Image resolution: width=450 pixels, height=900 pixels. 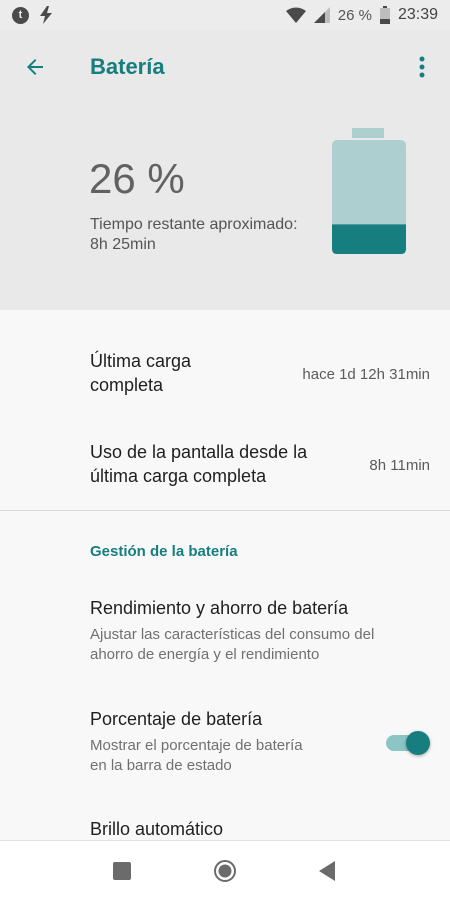 What do you see at coordinates (369, 191) in the screenshot?
I see `battery-level-icon` at bounding box center [369, 191].